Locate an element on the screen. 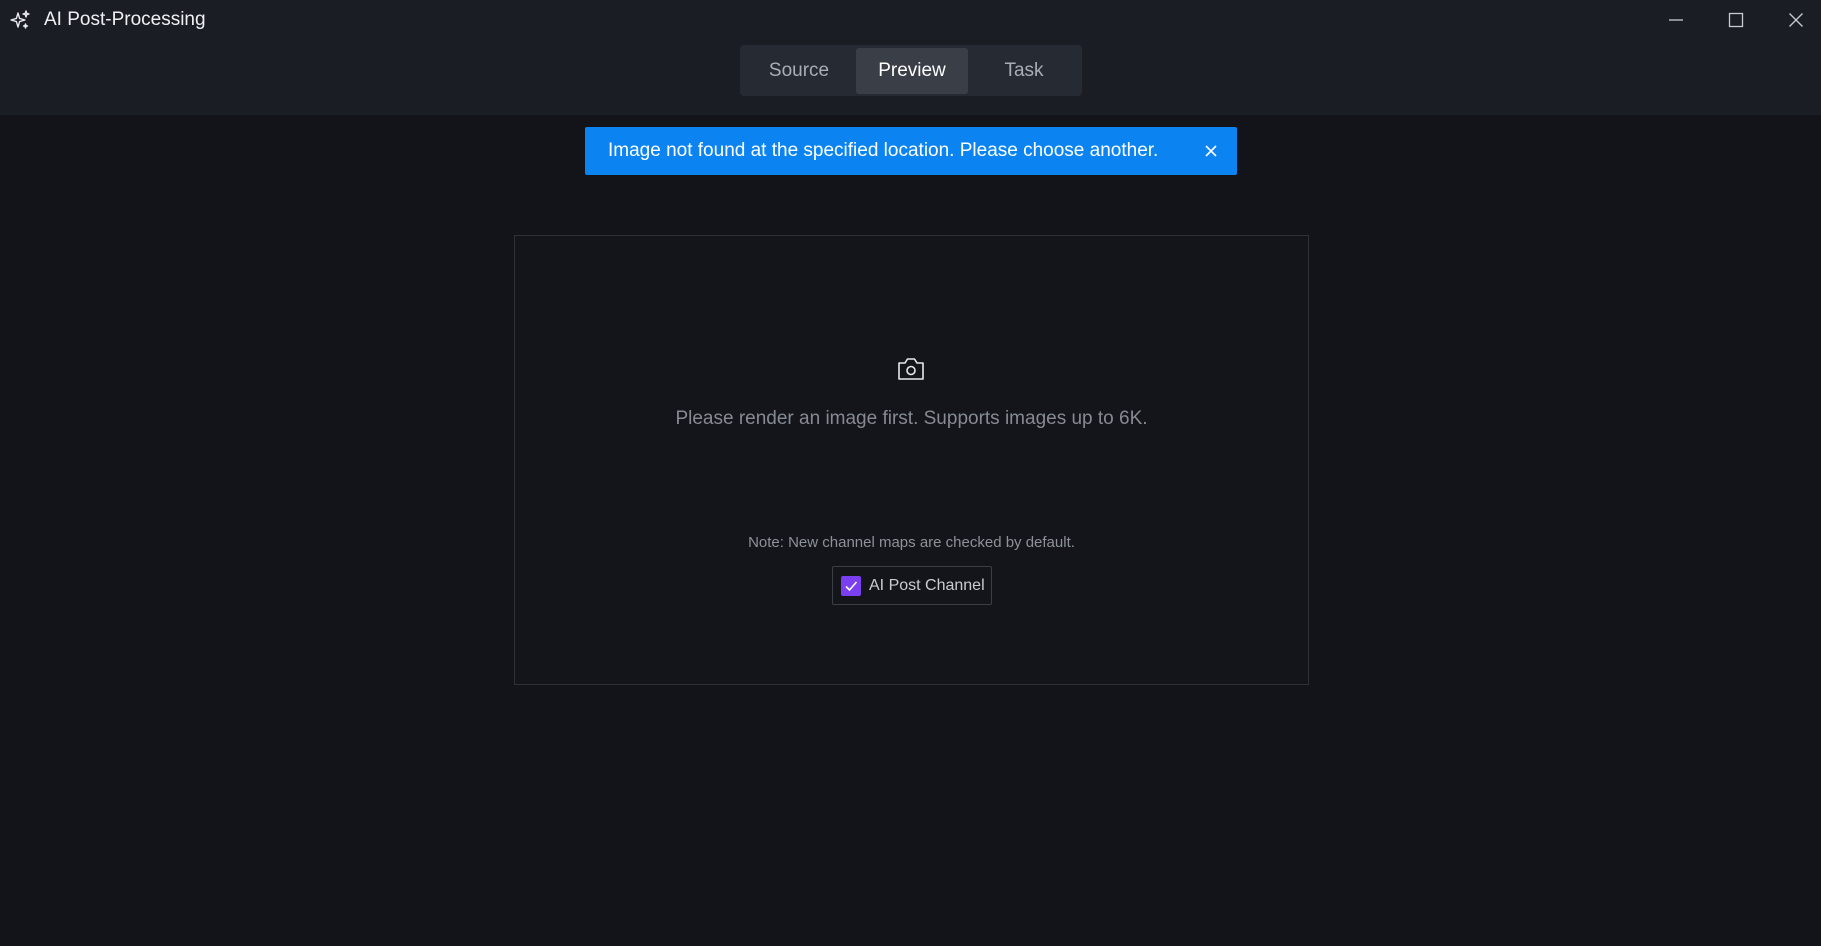 Image resolution: width=1821 pixels, height=946 pixels. maximize-button is located at coordinates (1736, 20).